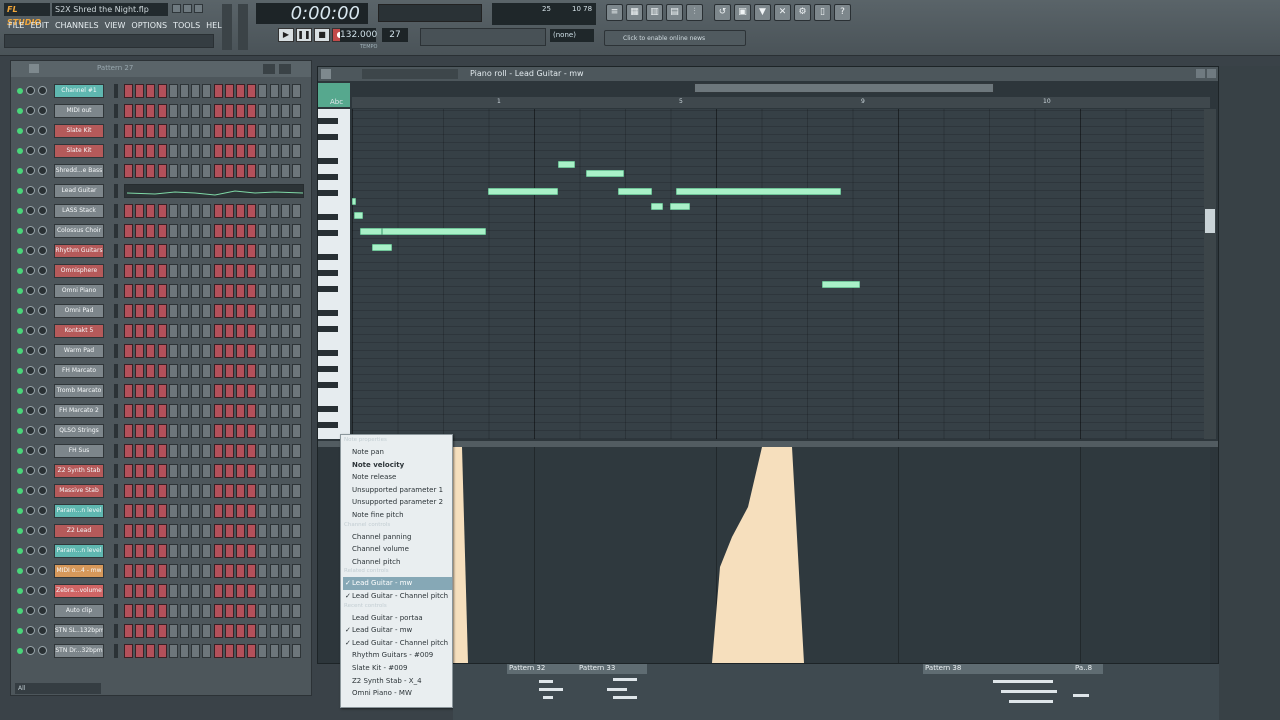 This screenshot has height=720, width=1280. I want to click on channel-name-button: MIDI out, so click(79, 111).